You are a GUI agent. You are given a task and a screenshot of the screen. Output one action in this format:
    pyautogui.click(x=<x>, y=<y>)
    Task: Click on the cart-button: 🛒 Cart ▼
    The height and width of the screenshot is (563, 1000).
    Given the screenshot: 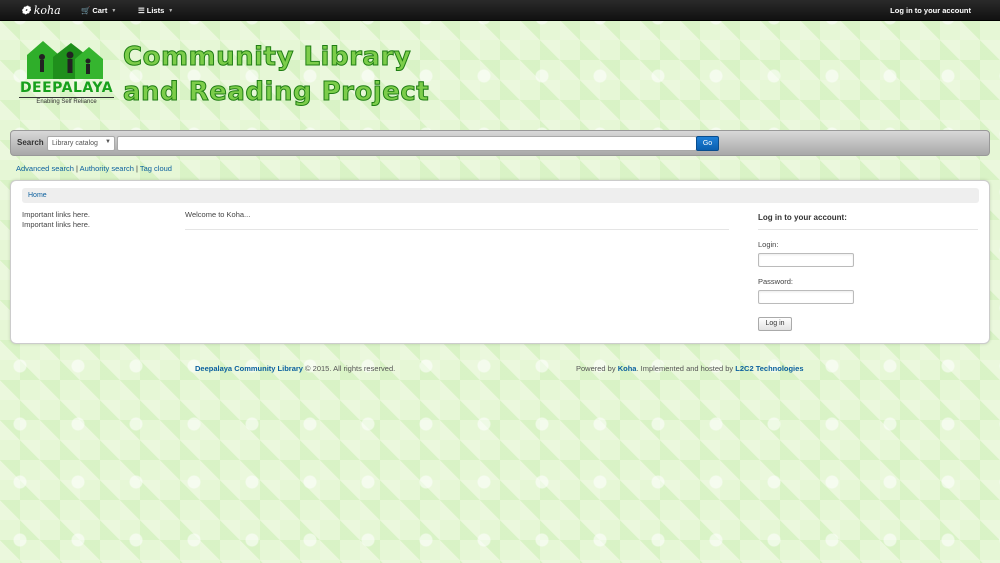 What is the action you would take?
    pyautogui.click(x=98, y=10)
    